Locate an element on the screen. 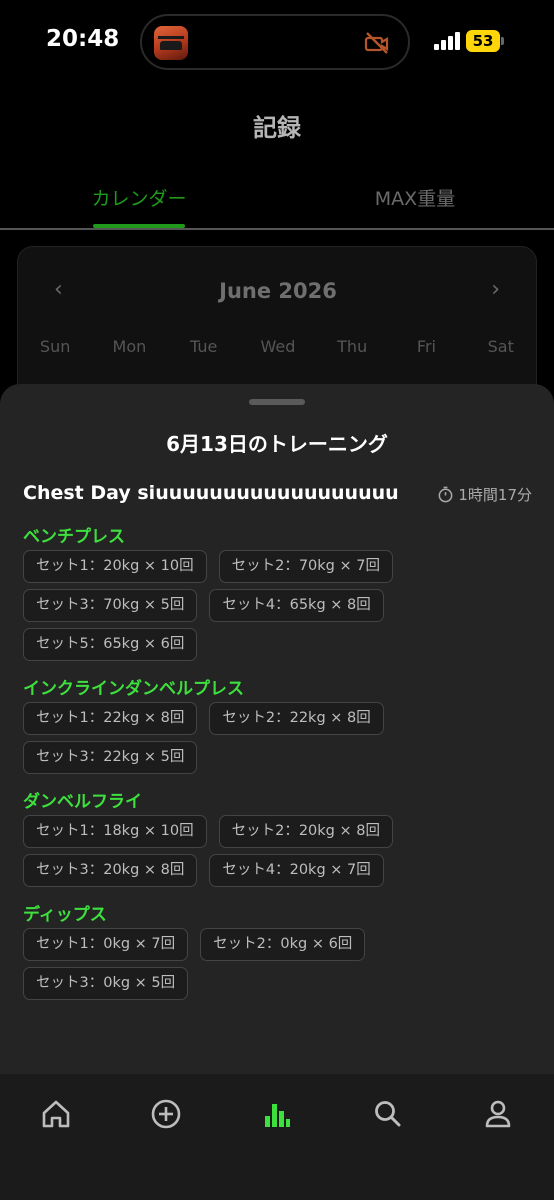 Image resolution: width=554 pixels, height=1200 pixels. set-chip: セット4：65kg × 8回 is located at coordinates (296, 605).